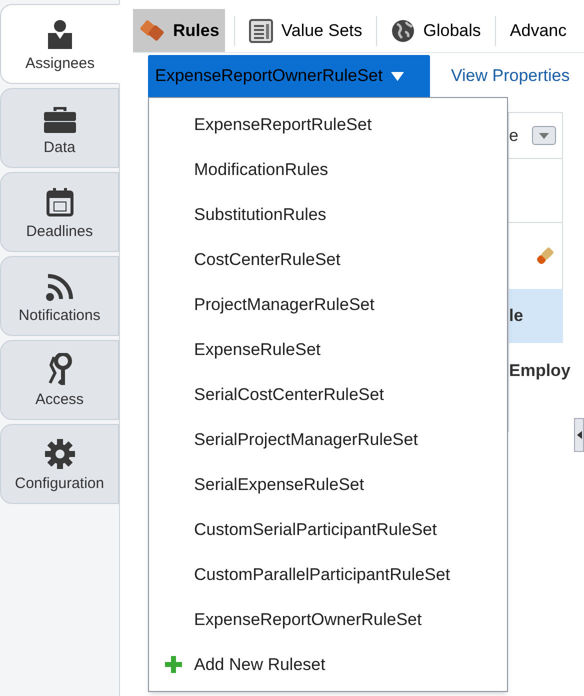 The image size is (584, 696). What do you see at coordinates (538, 30) in the screenshot?
I see `tab: Advanc` at bounding box center [538, 30].